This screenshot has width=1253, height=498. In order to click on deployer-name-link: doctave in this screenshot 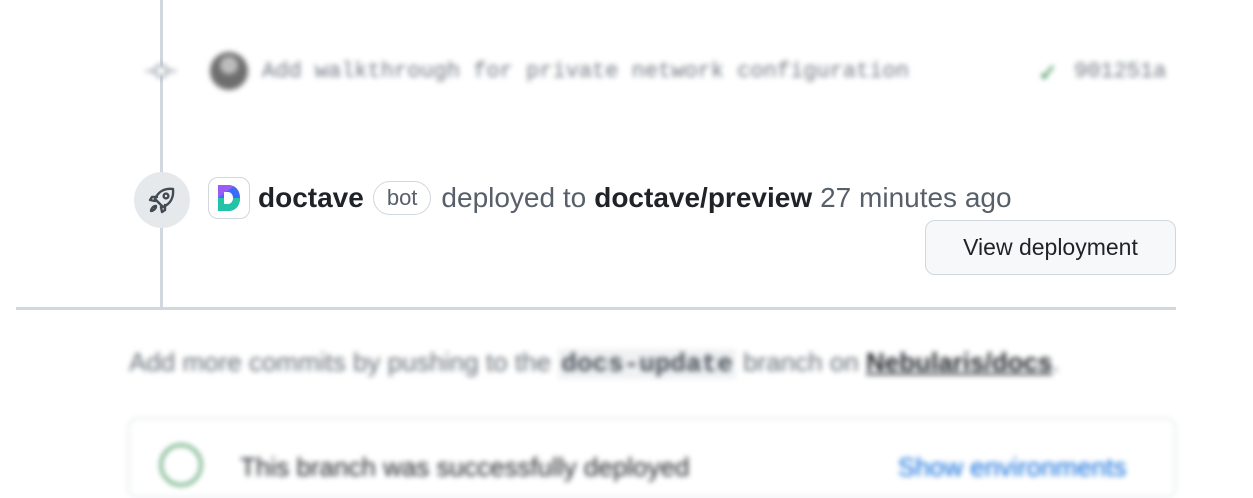, I will do `click(311, 198)`.